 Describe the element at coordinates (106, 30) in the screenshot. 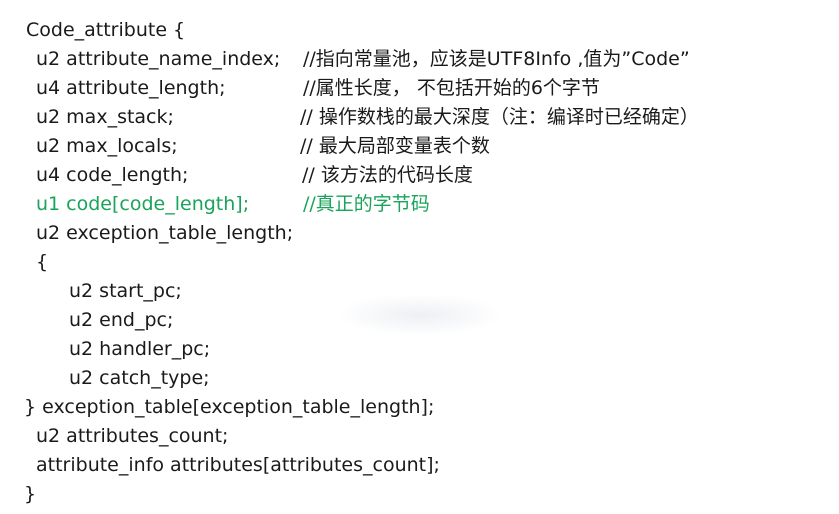

I see `code-text: Code_attribute {` at that location.